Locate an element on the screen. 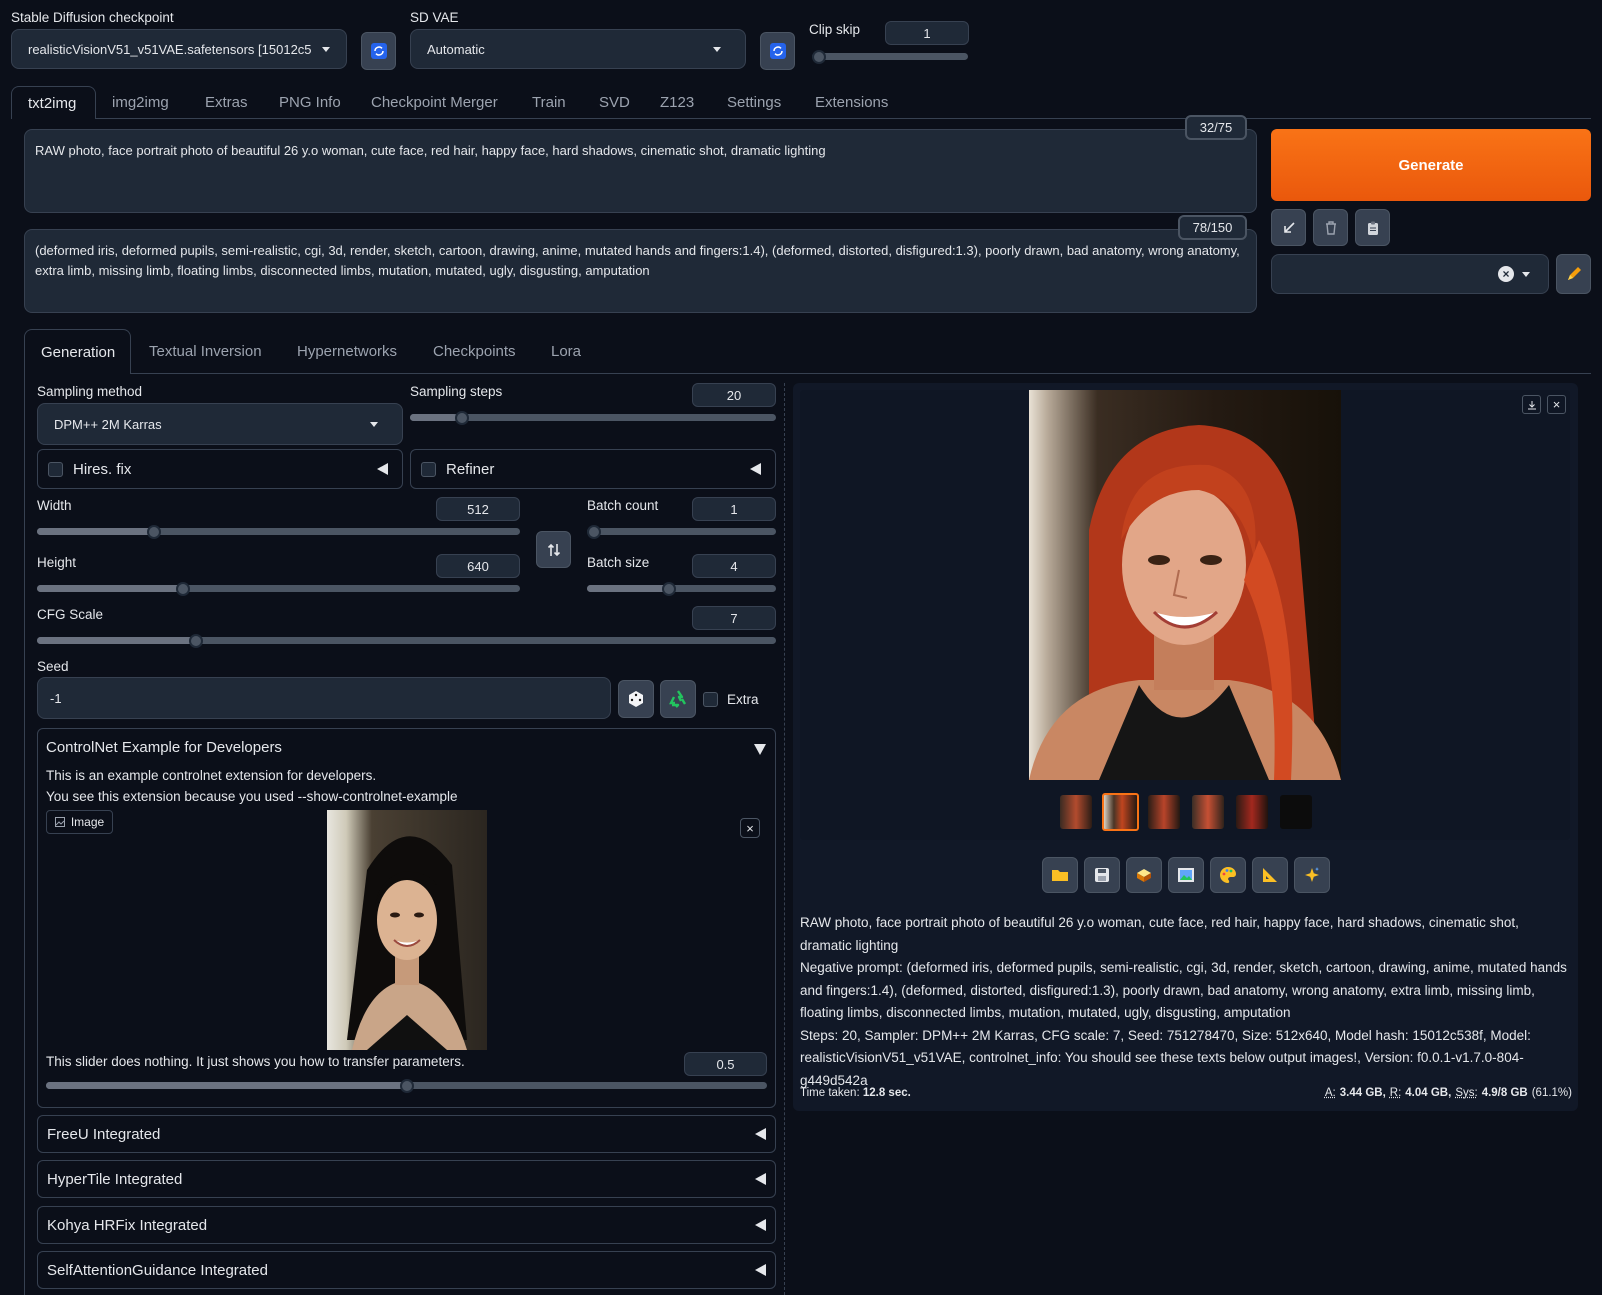 Image resolution: width=1602 pixels, height=1295 pixels. refresh-vae-button is located at coordinates (777, 51).